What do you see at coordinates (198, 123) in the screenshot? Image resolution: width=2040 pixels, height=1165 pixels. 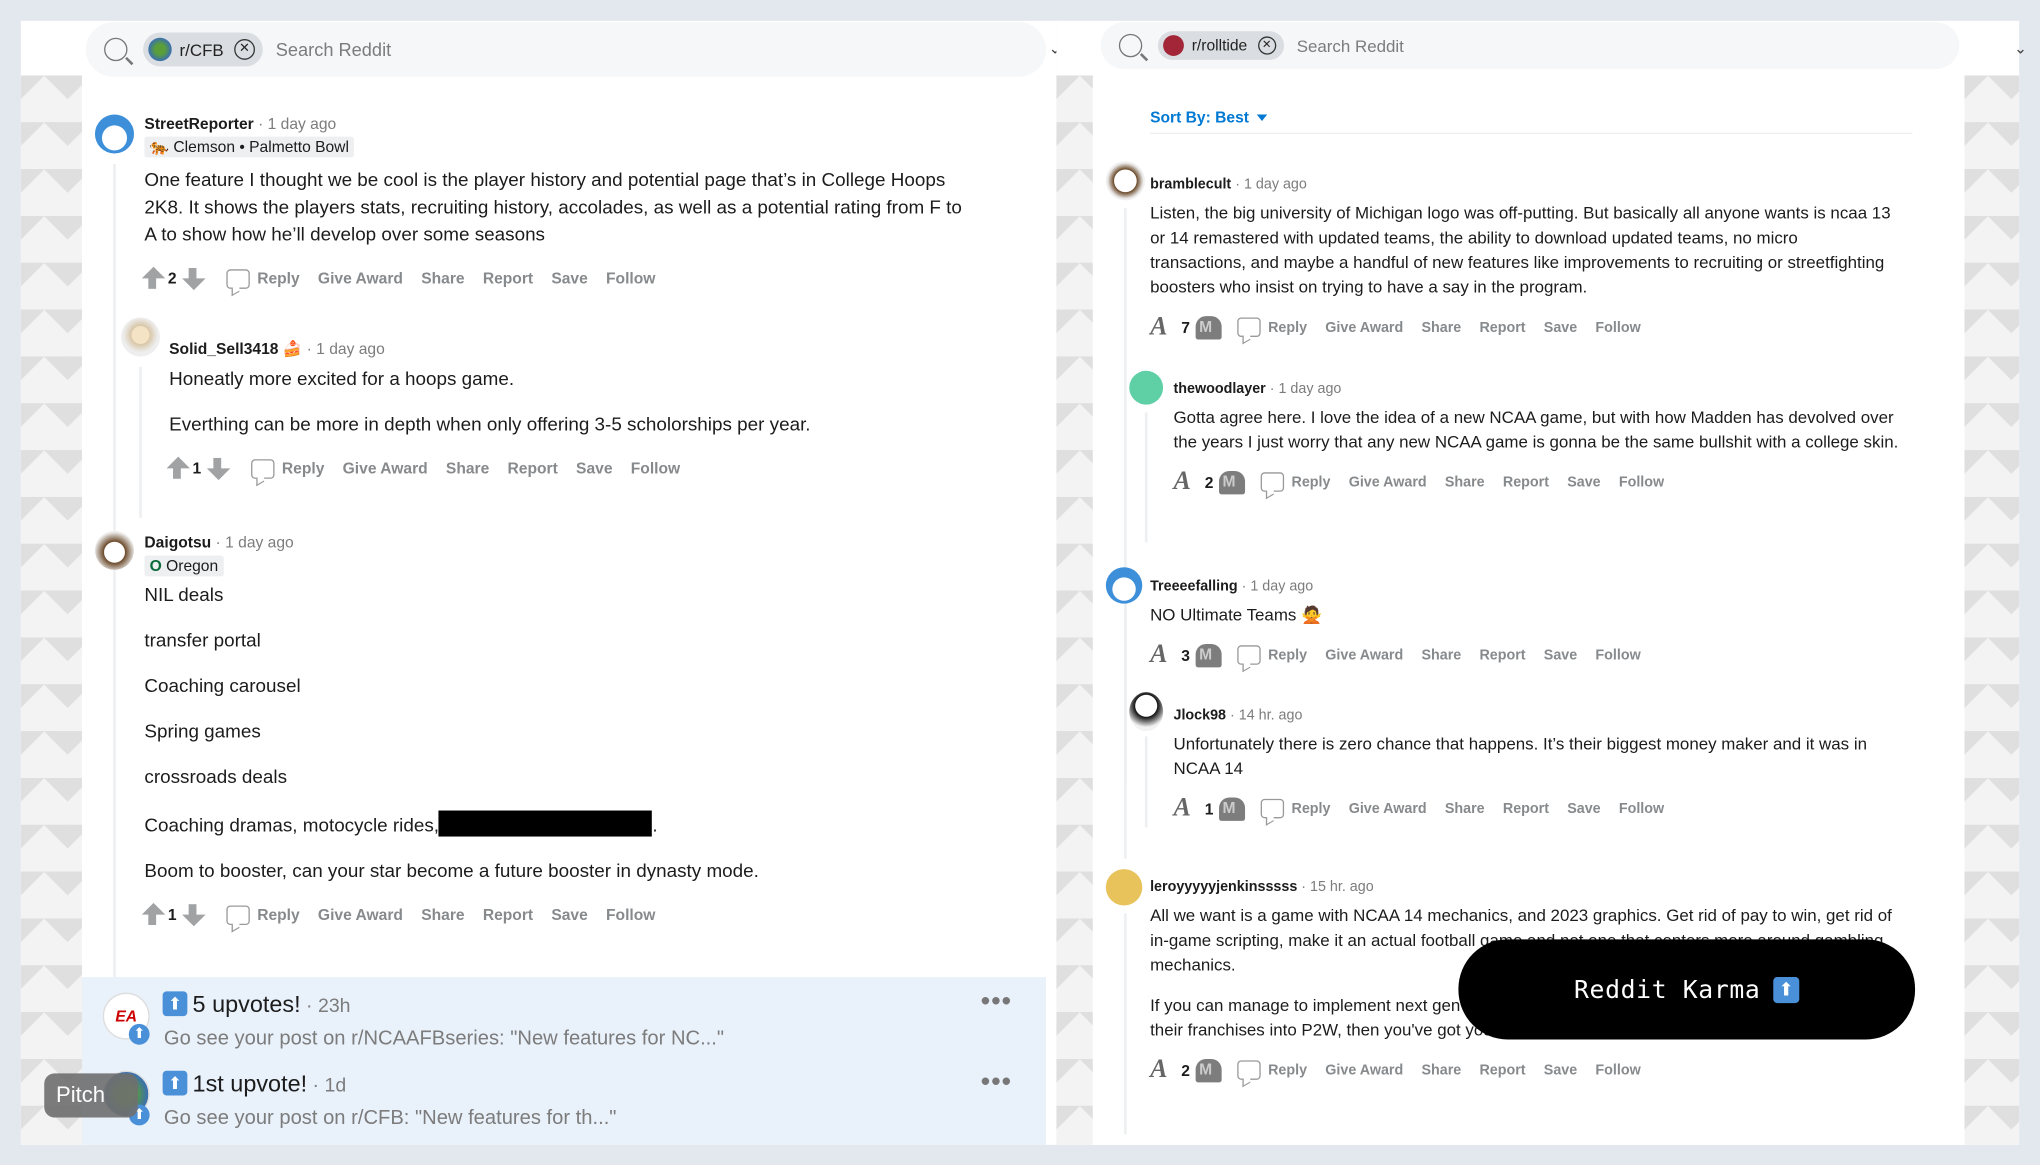 I see `username: StreetReporter` at bounding box center [198, 123].